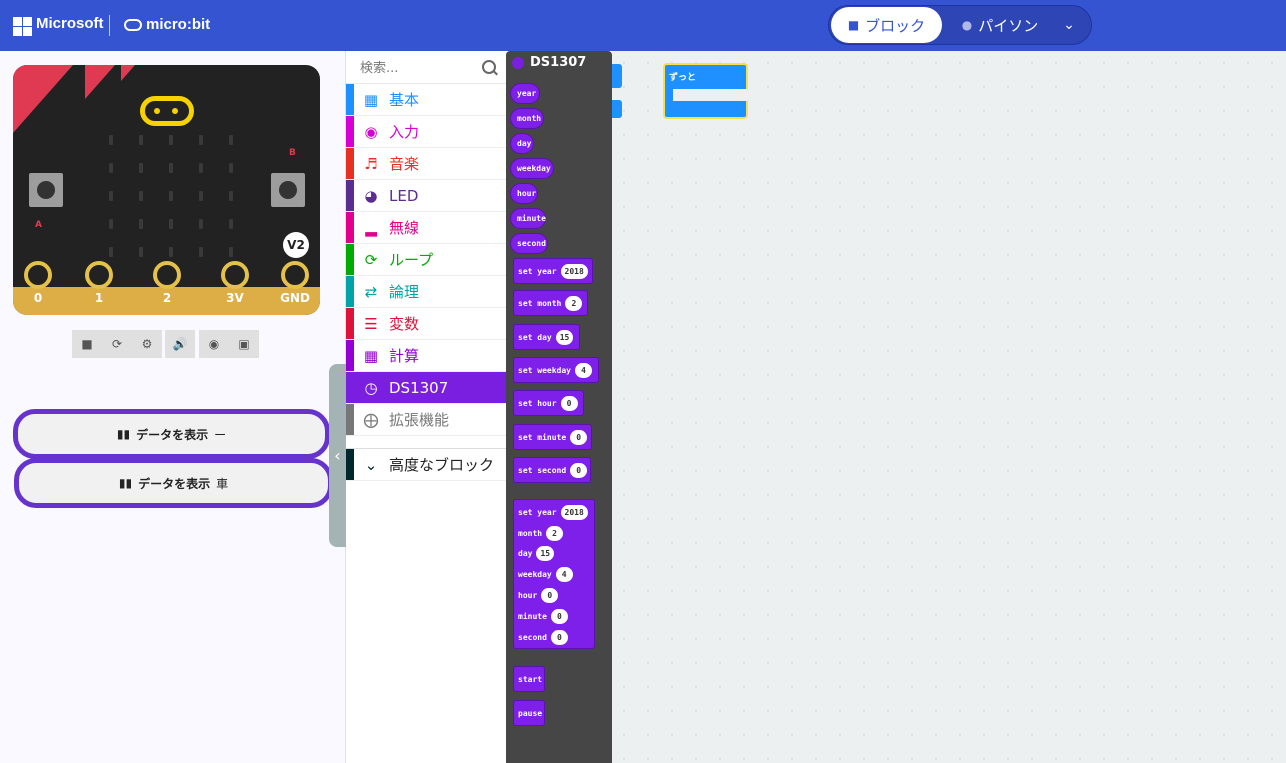 The image size is (1286, 763). I want to click on category-label: 計算, so click(404, 356).